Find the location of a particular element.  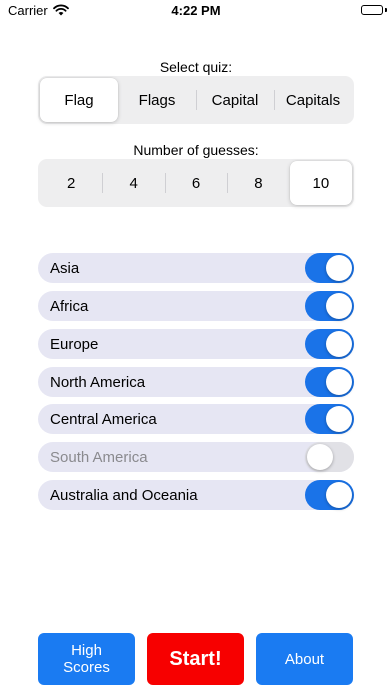

region-toggle-asia is located at coordinates (329, 268).